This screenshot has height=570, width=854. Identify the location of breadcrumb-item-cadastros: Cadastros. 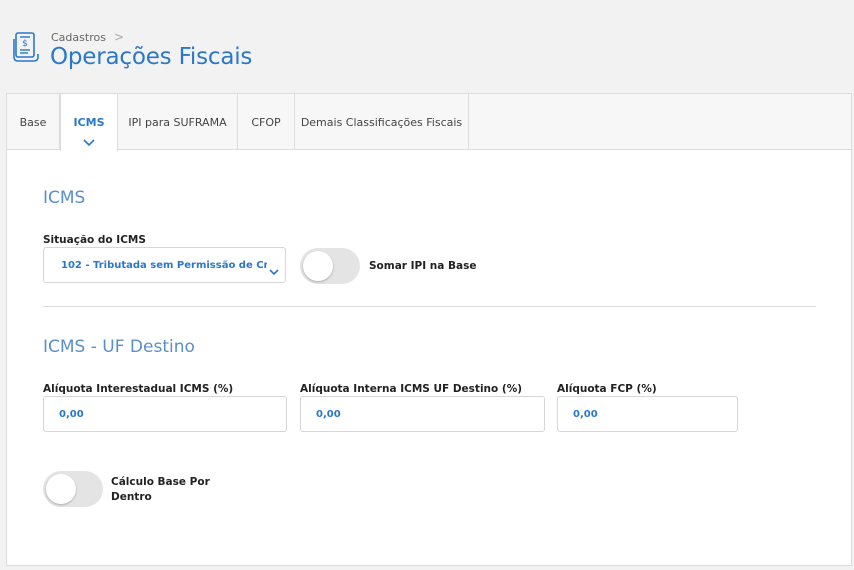
(78, 37).